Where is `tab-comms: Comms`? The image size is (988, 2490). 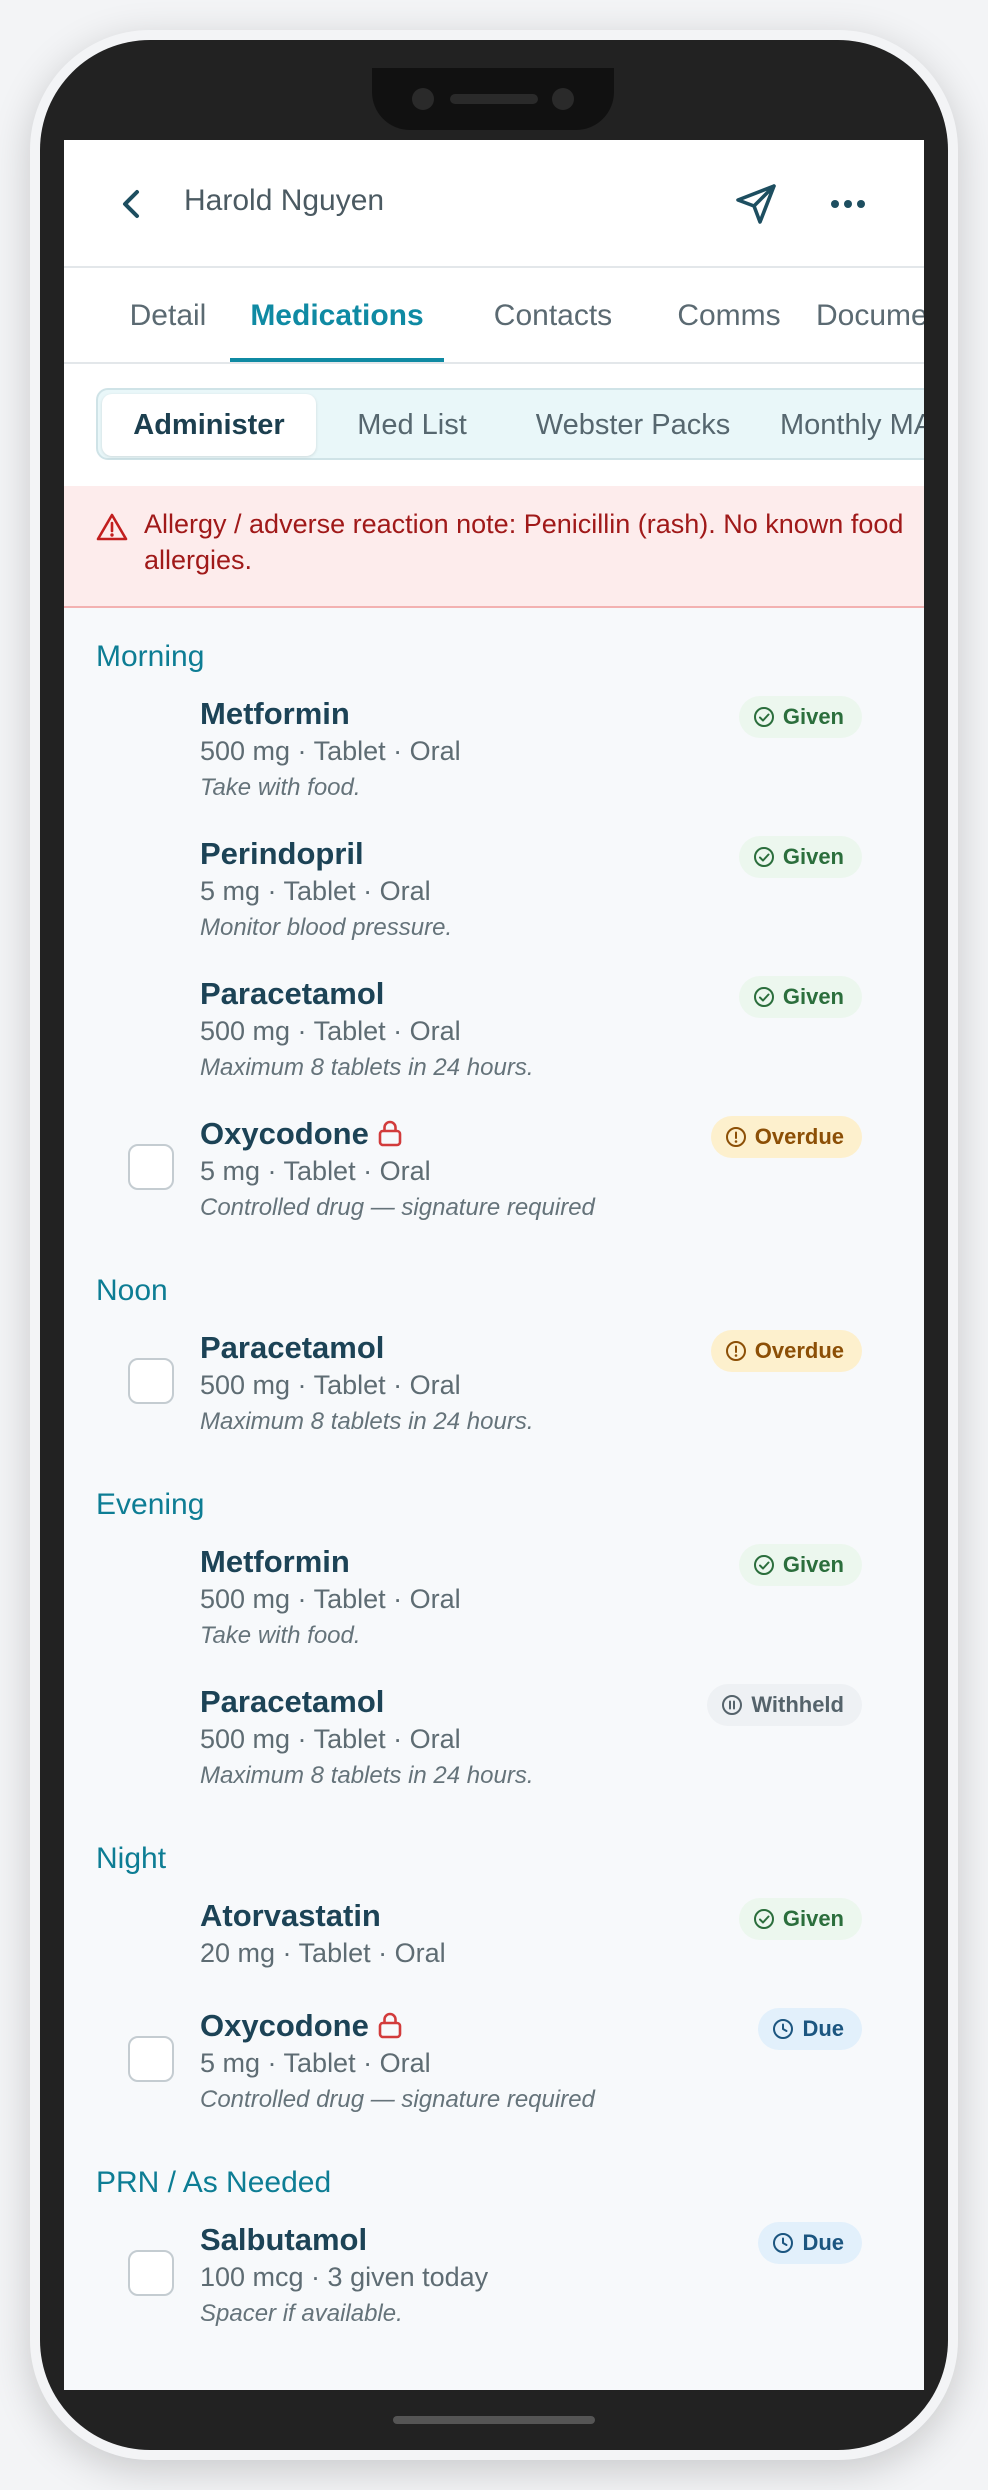
tab-comms: Comms is located at coordinates (729, 316).